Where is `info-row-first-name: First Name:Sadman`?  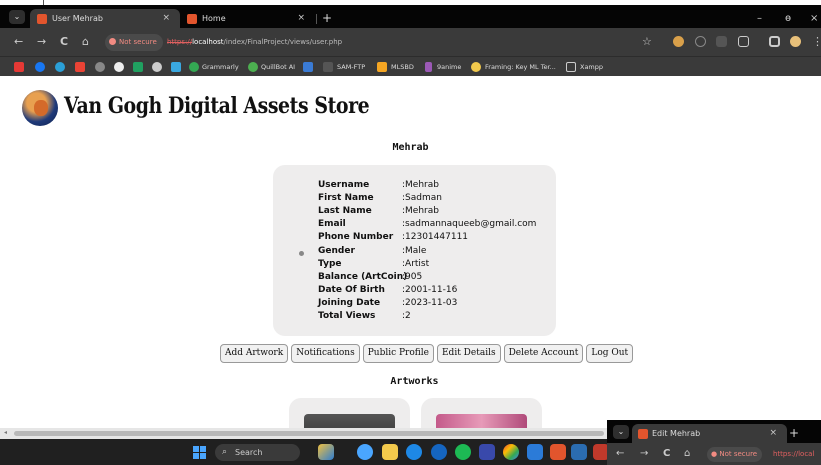 info-row-first-name: First Name:Sadman is located at coordinates (380, 198).